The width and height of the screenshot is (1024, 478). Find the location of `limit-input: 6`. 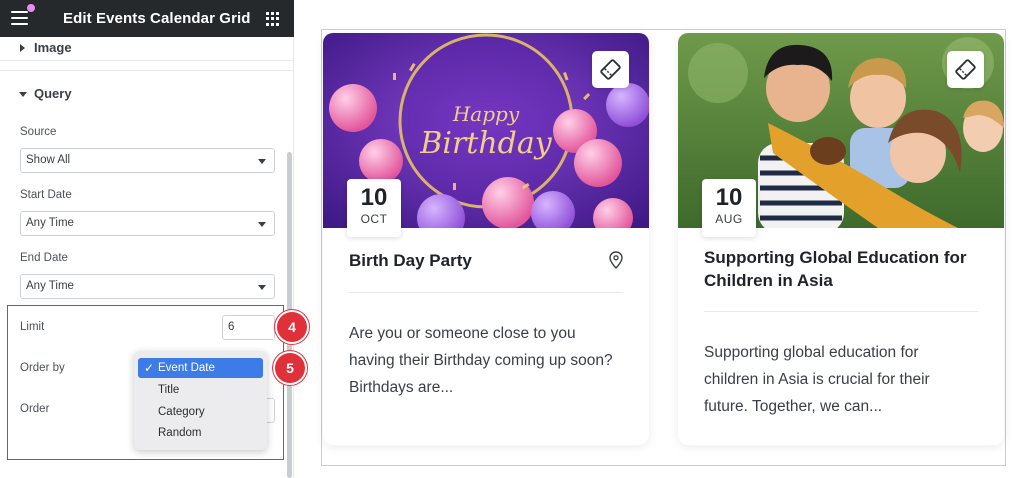

limit-input: 6 is located at coordinates (248, 327).